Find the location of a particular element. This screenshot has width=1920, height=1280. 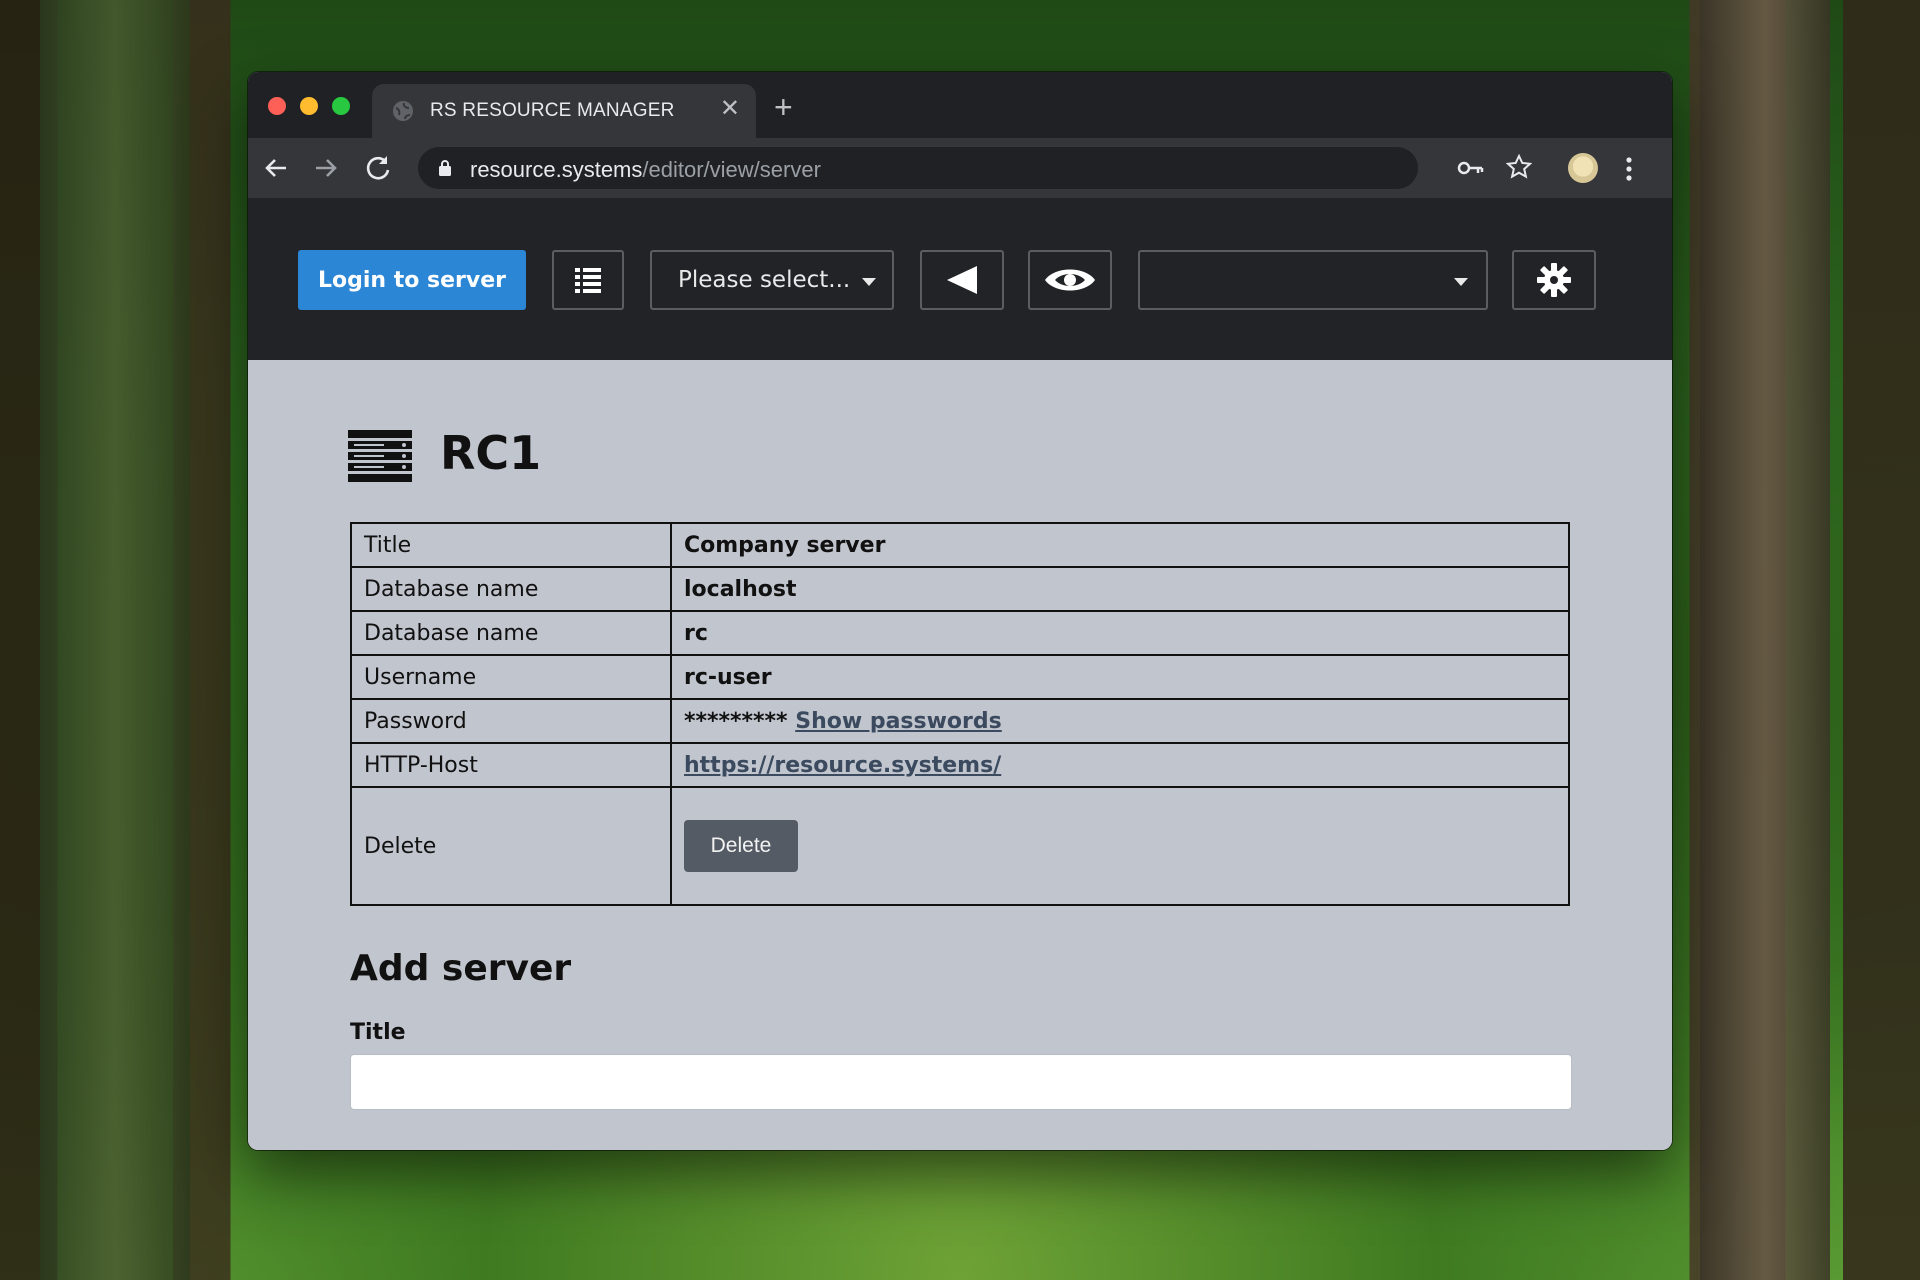

back-arrow-icon is located at coordinates (276, 168).